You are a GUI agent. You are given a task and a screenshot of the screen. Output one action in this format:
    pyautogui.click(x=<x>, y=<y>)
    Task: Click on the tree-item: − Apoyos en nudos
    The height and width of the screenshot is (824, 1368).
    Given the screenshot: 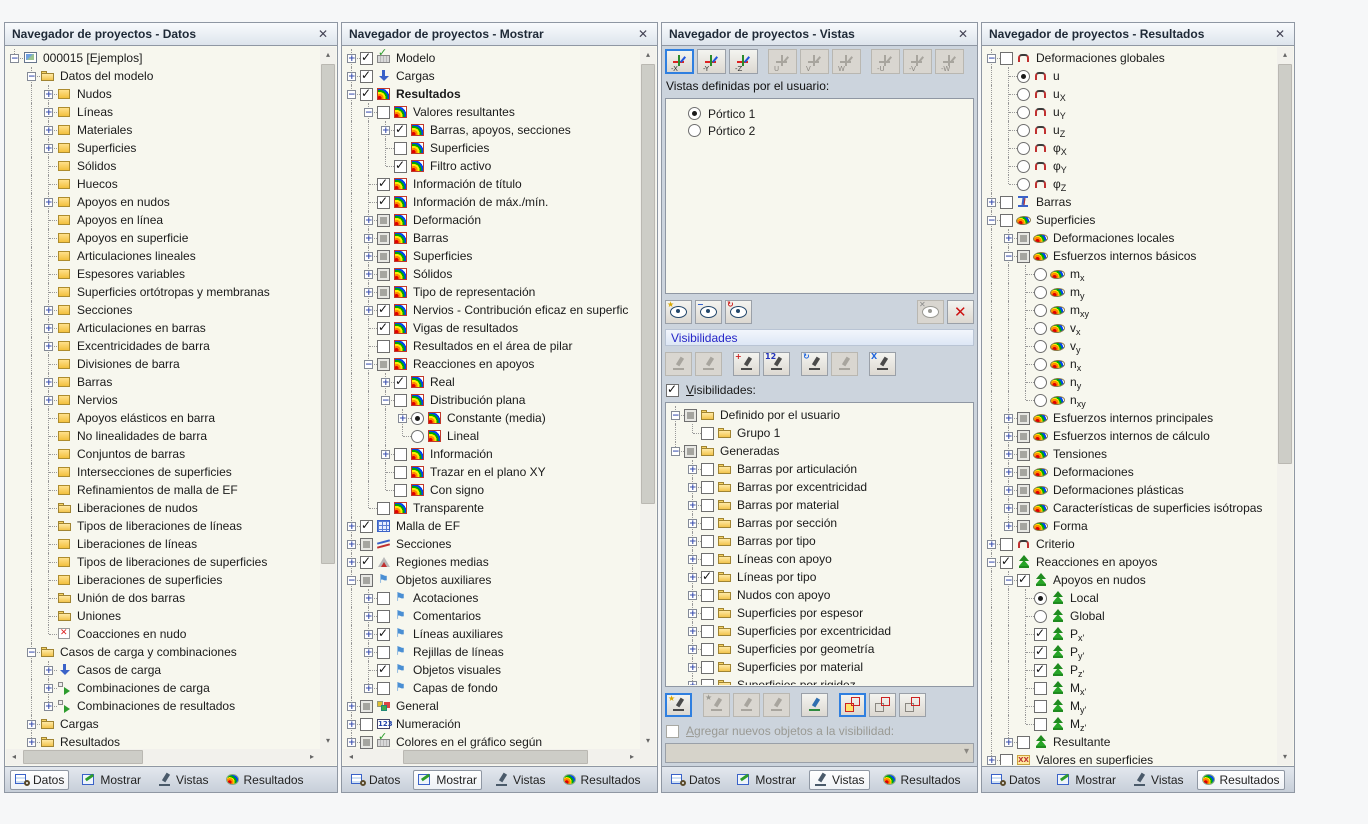 What is the action you would take?
    pyautogui.click(x=1130, y=580)
    